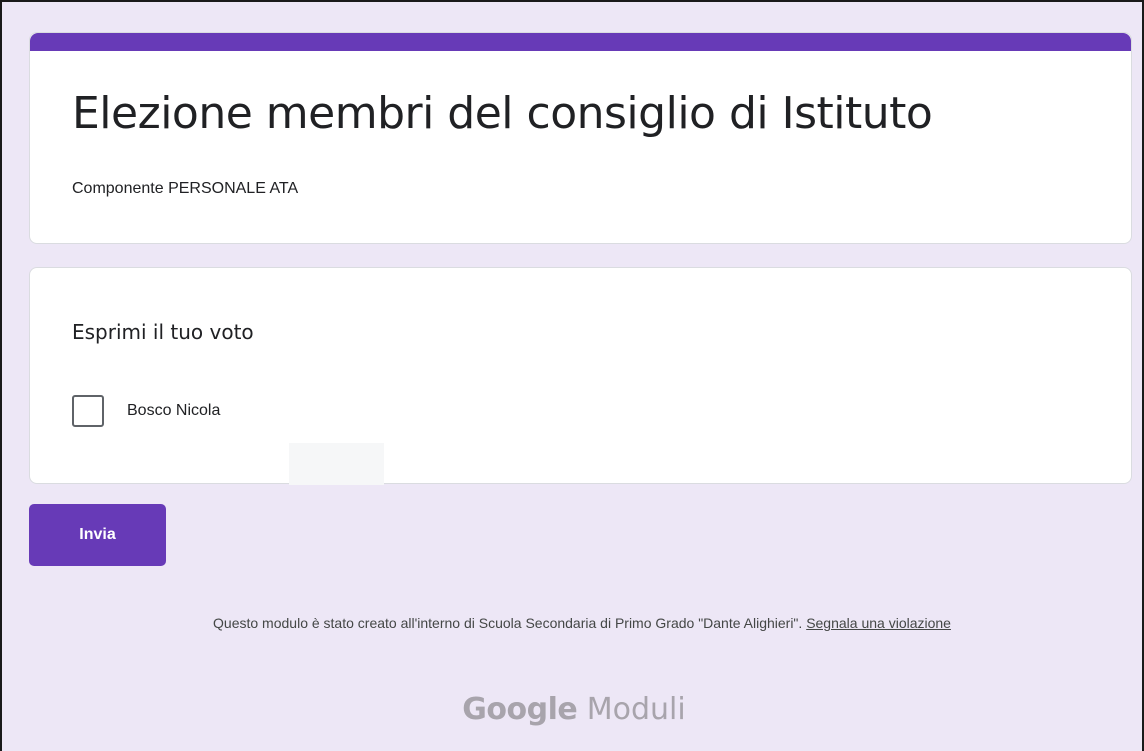 The height and width of the screenshot is (751, 1144). What do you see at coordinates (336, 464) in the screenshot?
I see `blank-area` at bounding box center [336, 464].